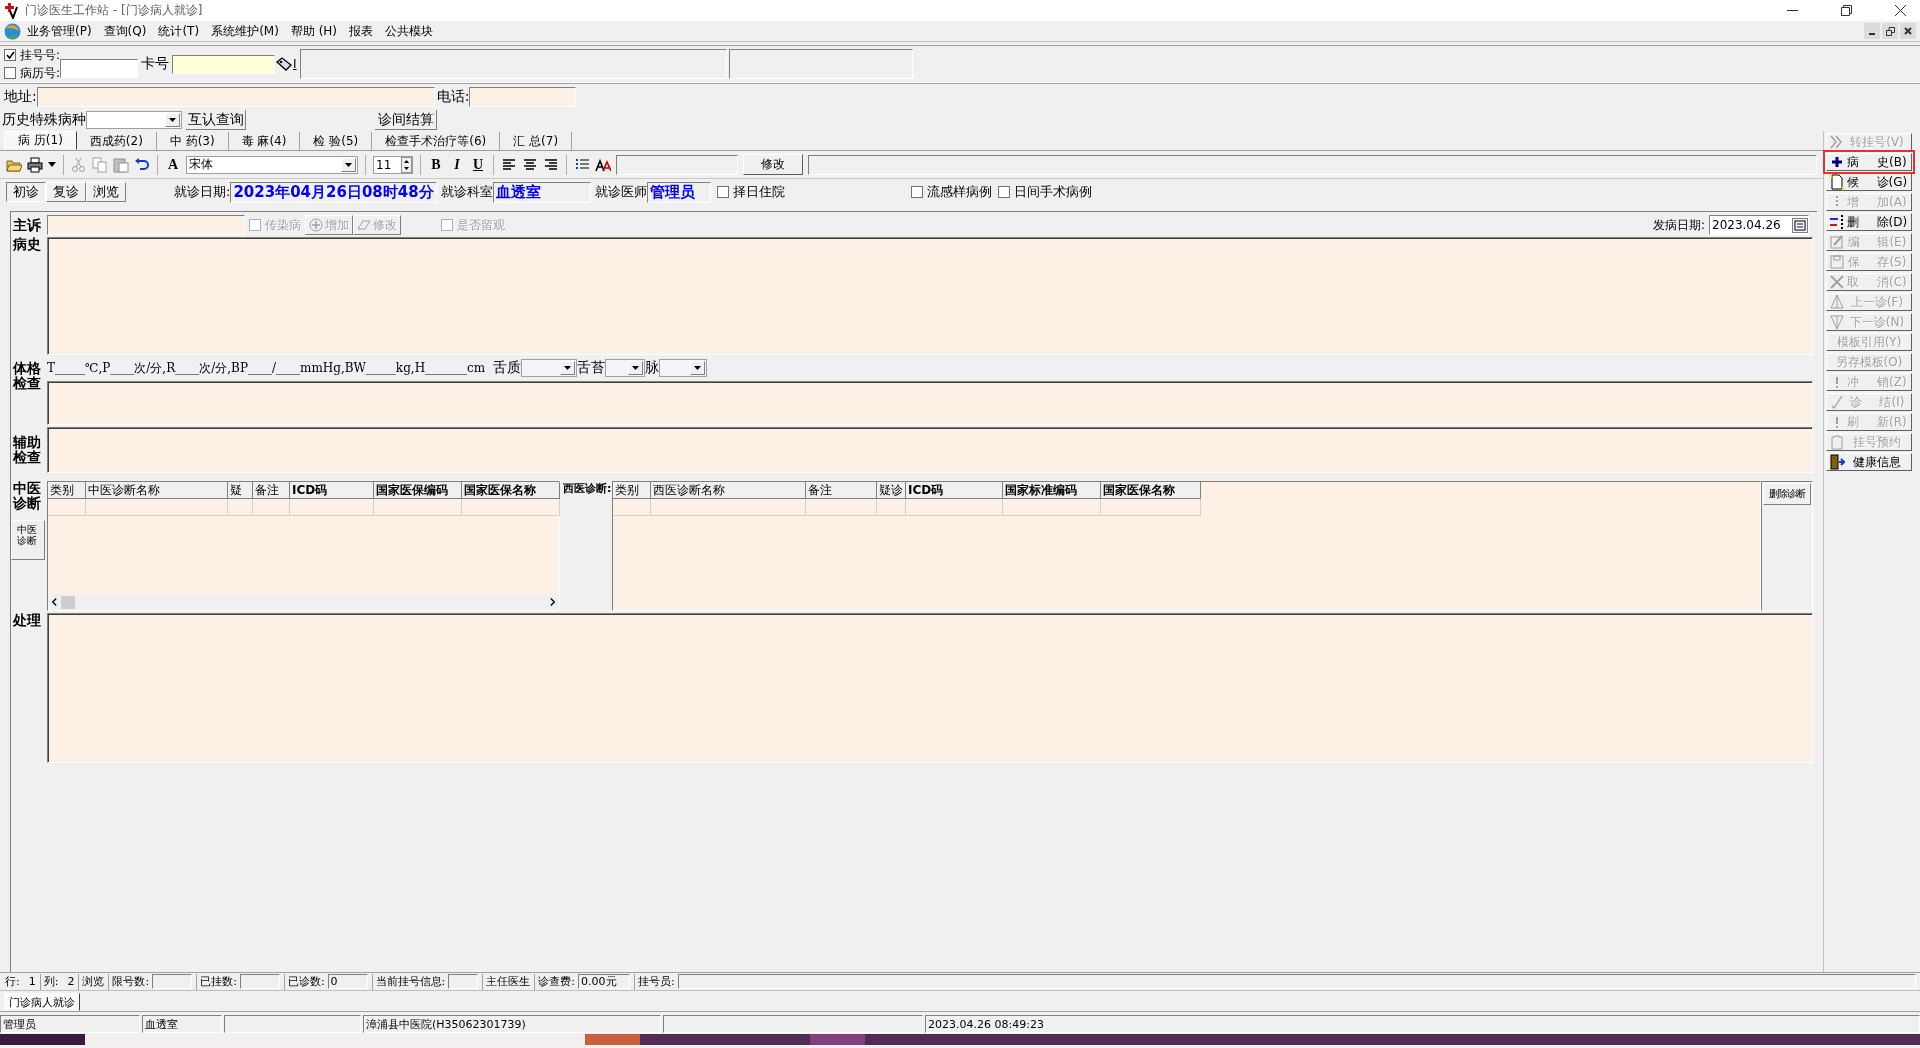  What do you see at coordinates (54, 602) in the screenshot?
I see `scroll-left-icon` at bounding box center [54, 602].